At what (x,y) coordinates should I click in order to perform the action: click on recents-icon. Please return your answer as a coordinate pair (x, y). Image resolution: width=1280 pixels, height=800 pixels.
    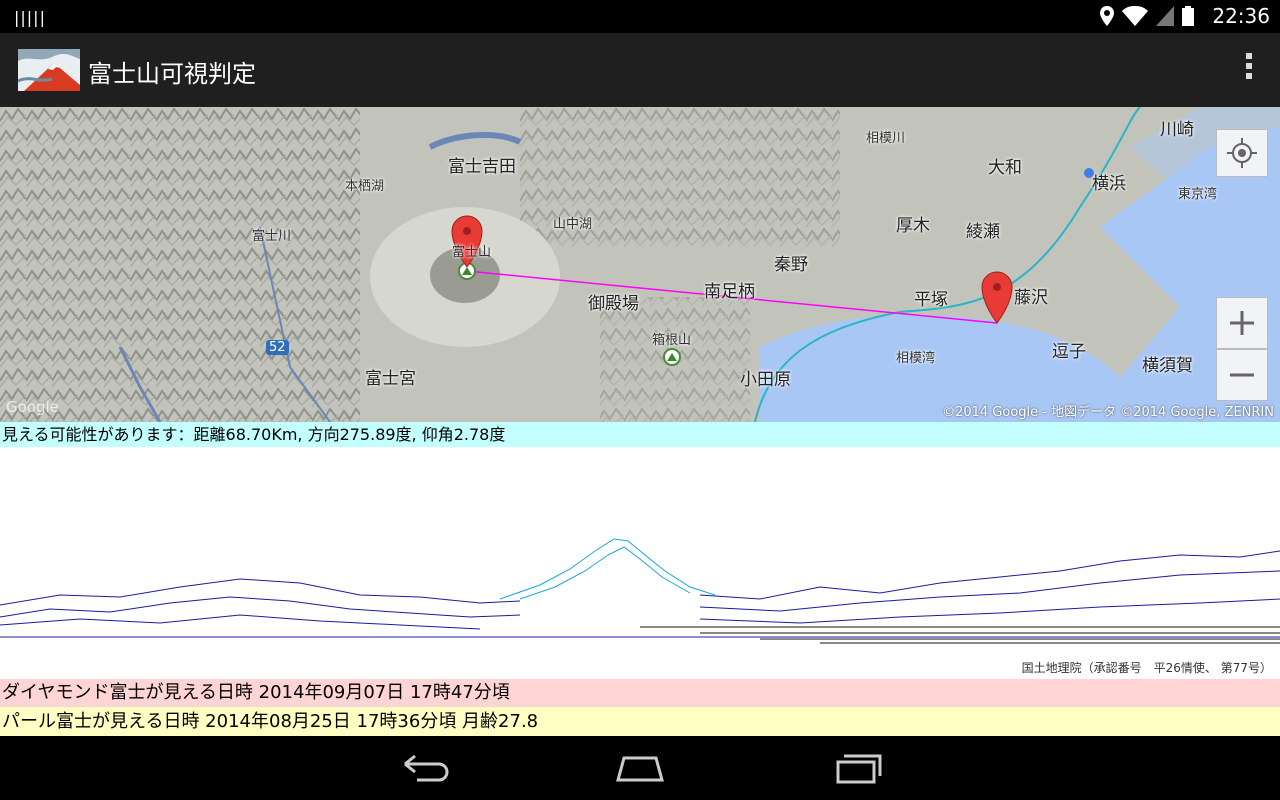
    Looking at the image, I should click on (859, 769).